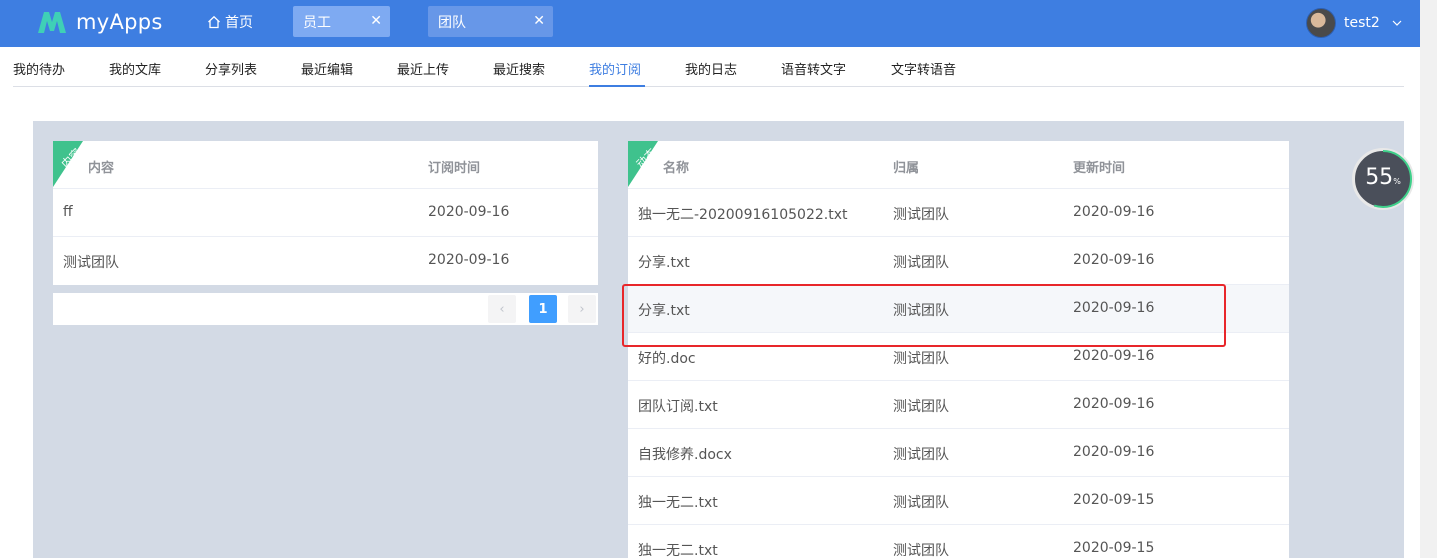 The image size is (1437, 558). I want to click on user-name: test2, so click(1362, 23).